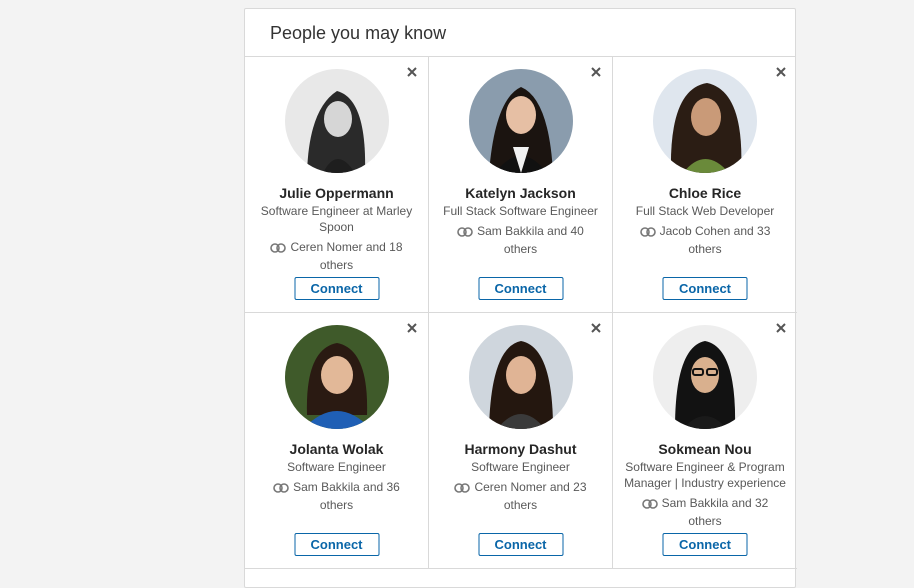  I want to click on shared-connections-text: Ceren Nomer and 23 others, so click(530, 496).